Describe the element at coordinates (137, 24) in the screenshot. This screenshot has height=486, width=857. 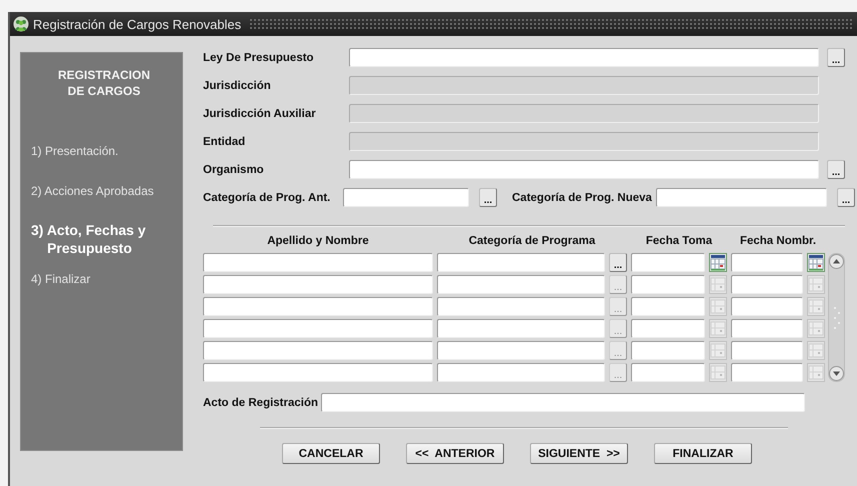
I see `window-title: Registración de Cargos Renovables` at that location.